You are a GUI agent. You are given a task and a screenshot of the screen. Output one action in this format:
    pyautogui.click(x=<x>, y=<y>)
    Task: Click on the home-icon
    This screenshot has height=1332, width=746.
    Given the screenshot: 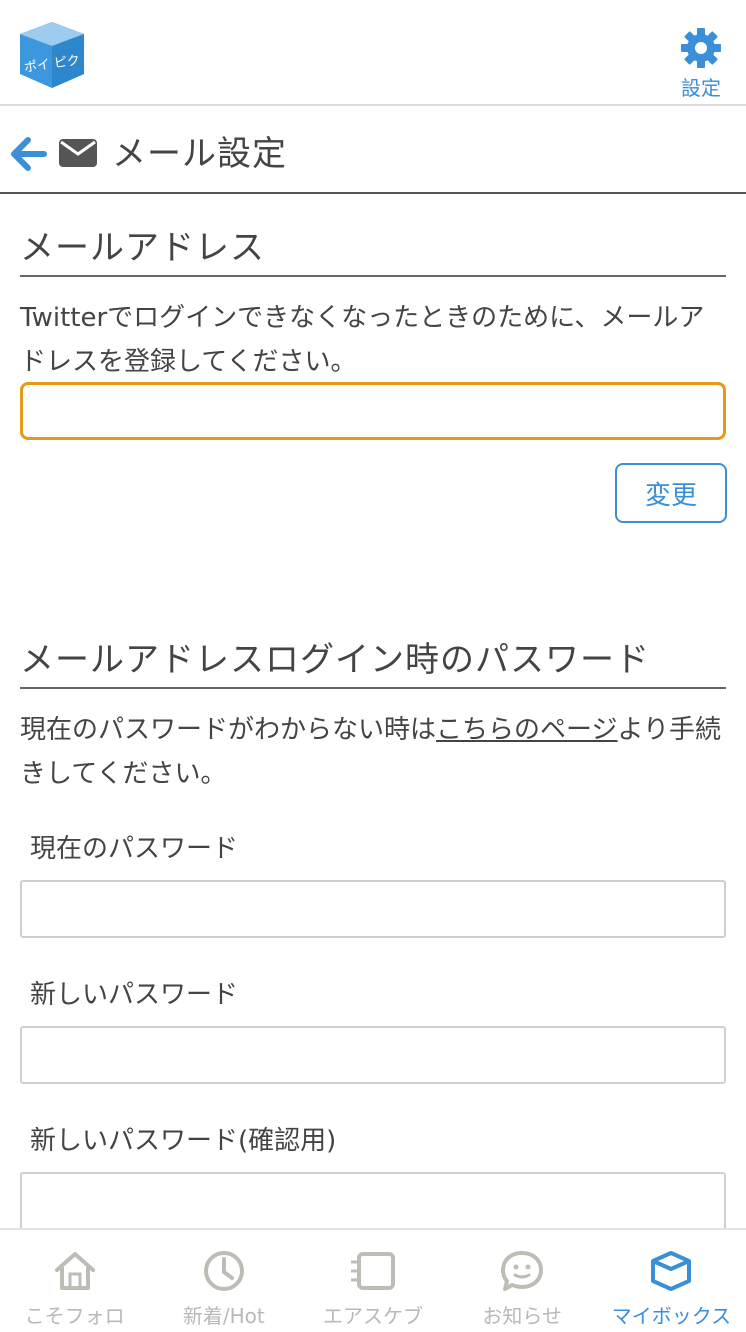 What is the action you would take?
    pyautogui.click(x=74, y=1271)
    